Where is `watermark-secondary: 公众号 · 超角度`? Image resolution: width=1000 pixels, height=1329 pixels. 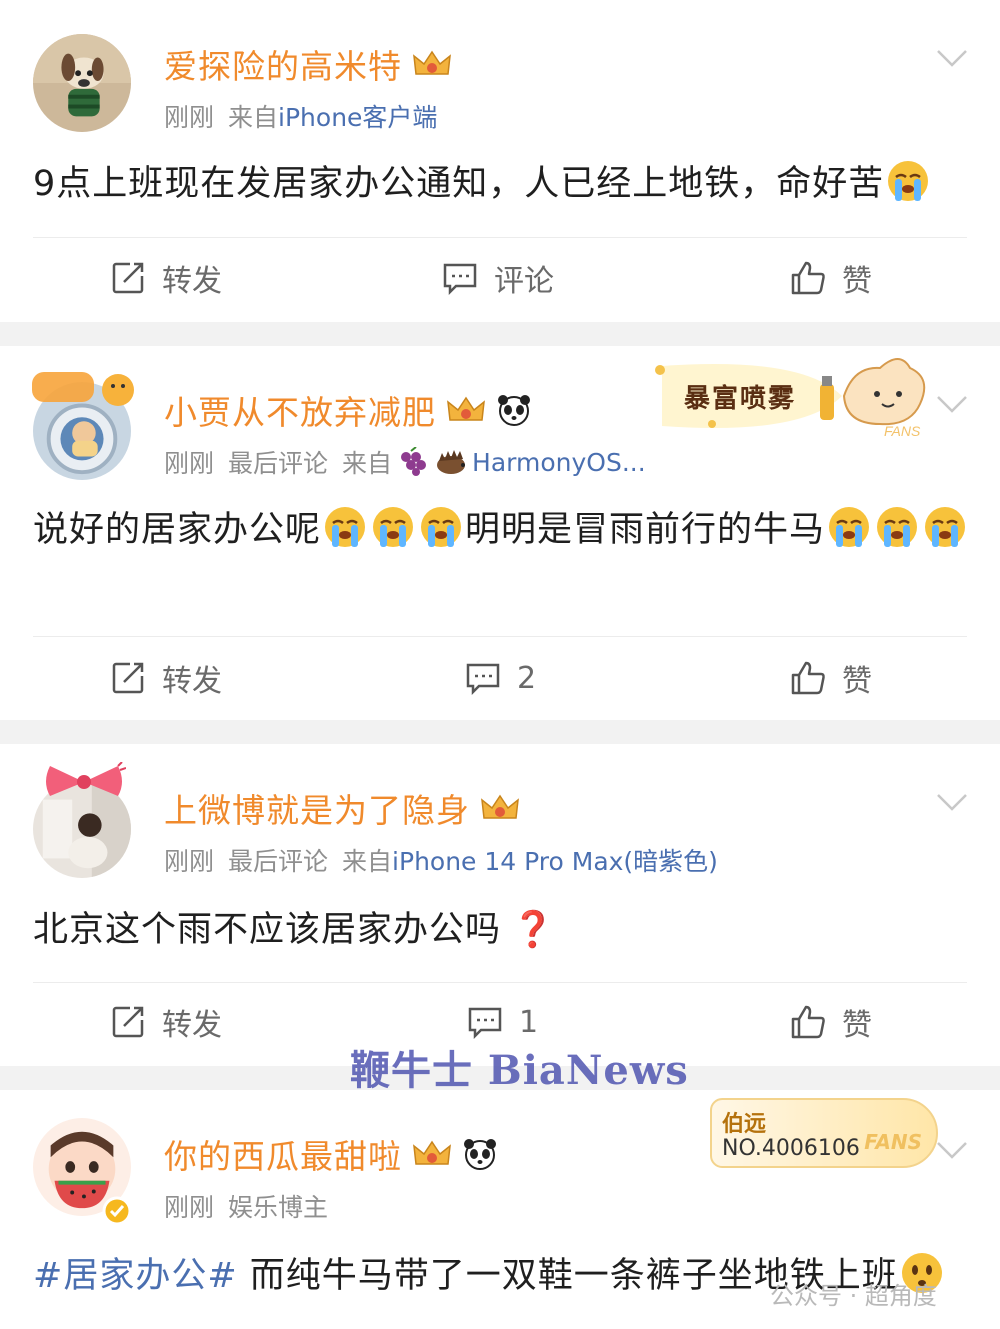
watermark-secondary: 公众号 · 超角度 is located at coordinates (853, 1296).